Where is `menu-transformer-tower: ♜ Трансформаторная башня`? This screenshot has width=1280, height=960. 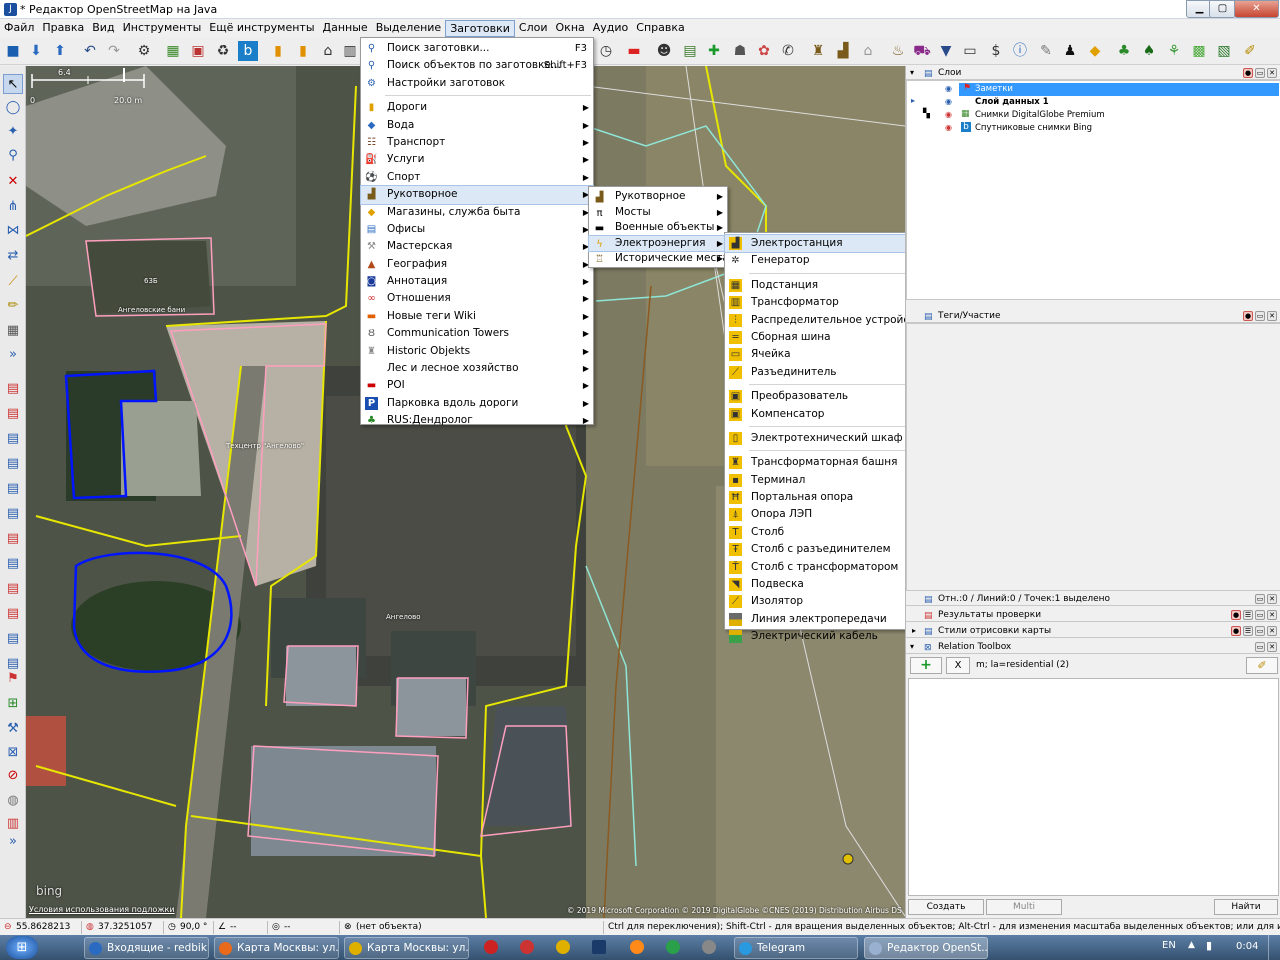
menu-transformer-tower: ♜ Трансформаторная башня is located at coordinates (821, 462).